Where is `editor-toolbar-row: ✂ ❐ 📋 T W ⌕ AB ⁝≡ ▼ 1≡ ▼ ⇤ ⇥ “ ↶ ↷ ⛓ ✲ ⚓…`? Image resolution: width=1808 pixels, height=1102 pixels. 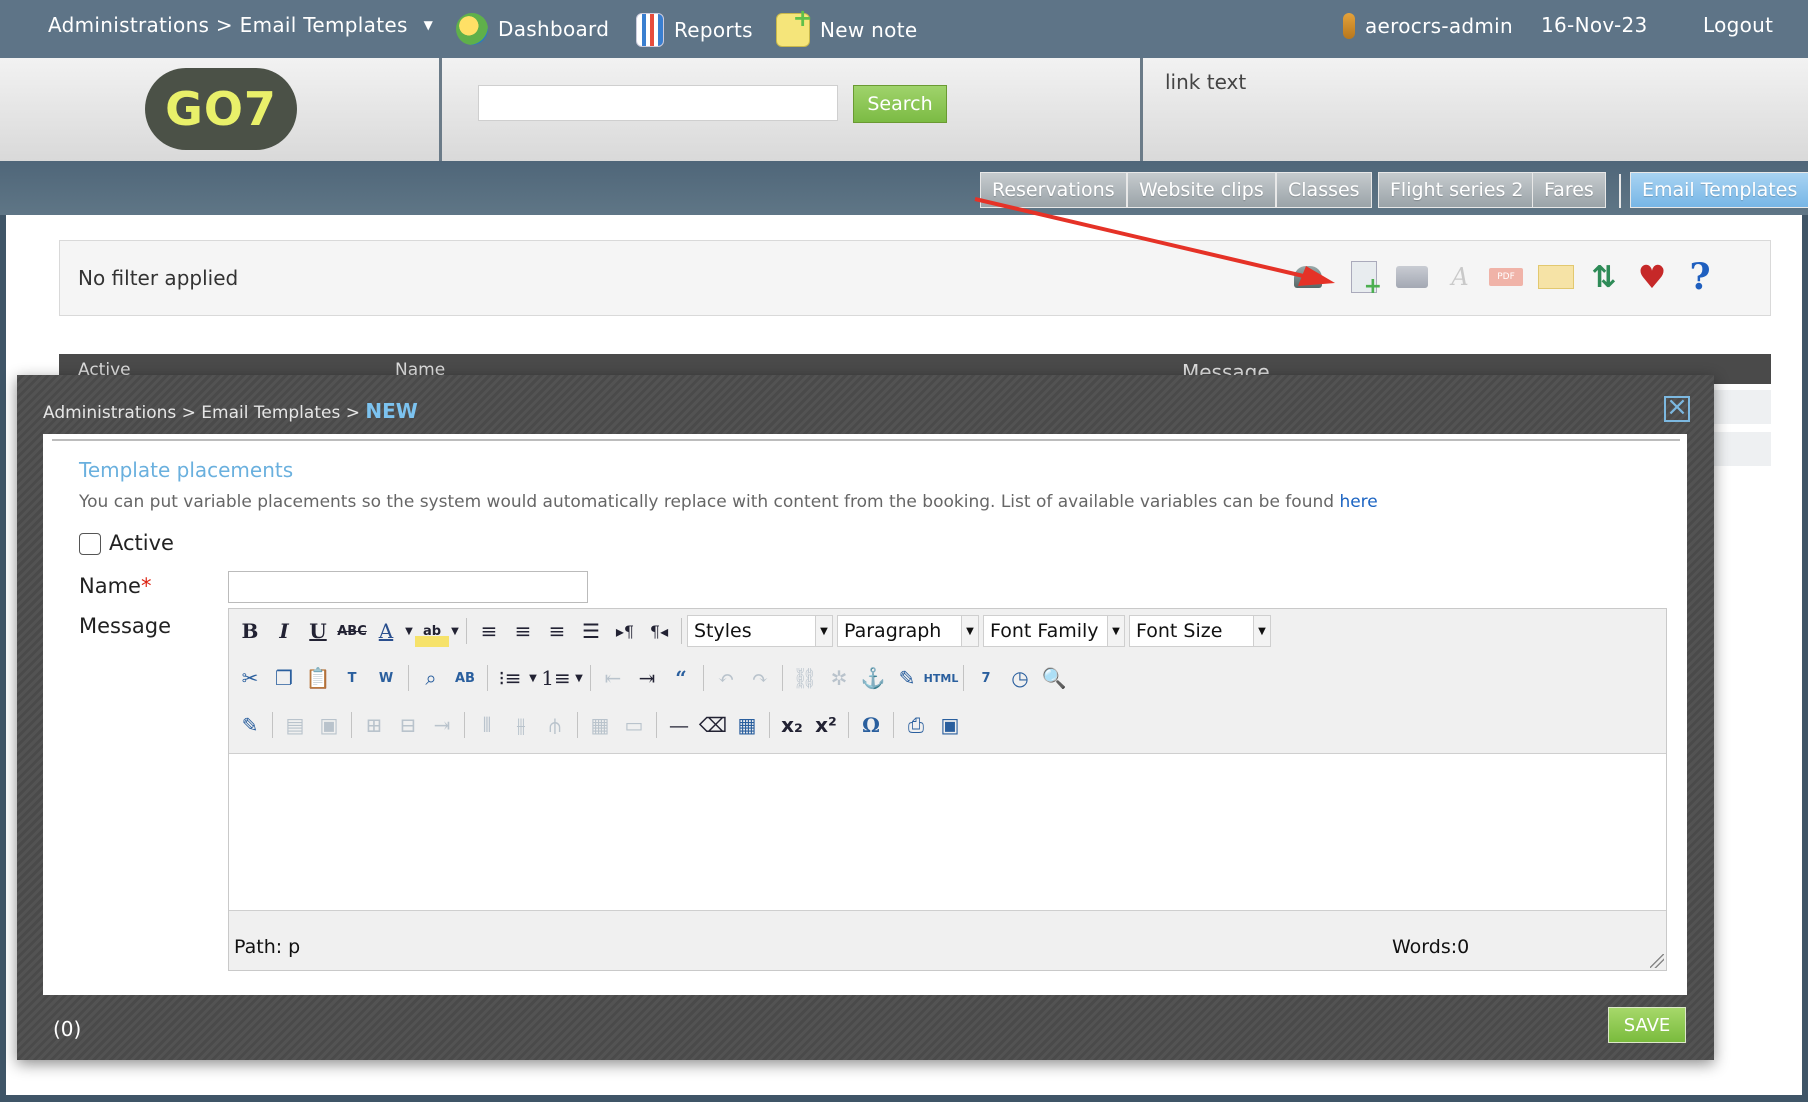
editor-toolbar-row: ✂ ❐ 📋 T W ⌕ AB ⁝≡ ▼ 1≡ ▼ ⇤ ⇥ “ ↶ ↷ ⛓ ✲ ⚓… is located at coordinates (652, 678).